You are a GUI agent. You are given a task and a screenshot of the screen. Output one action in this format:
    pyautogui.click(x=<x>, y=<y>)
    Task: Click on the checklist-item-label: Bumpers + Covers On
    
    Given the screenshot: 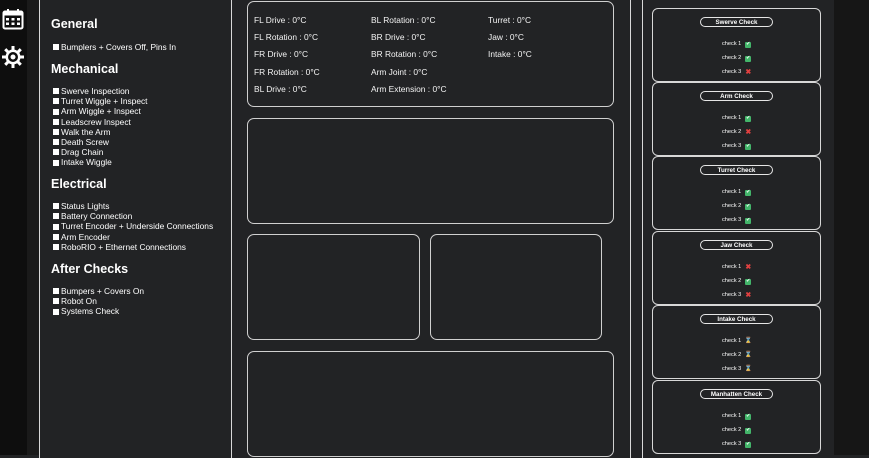 What is the action you would take?
    pyautogui.click(x=103, y=291)
    